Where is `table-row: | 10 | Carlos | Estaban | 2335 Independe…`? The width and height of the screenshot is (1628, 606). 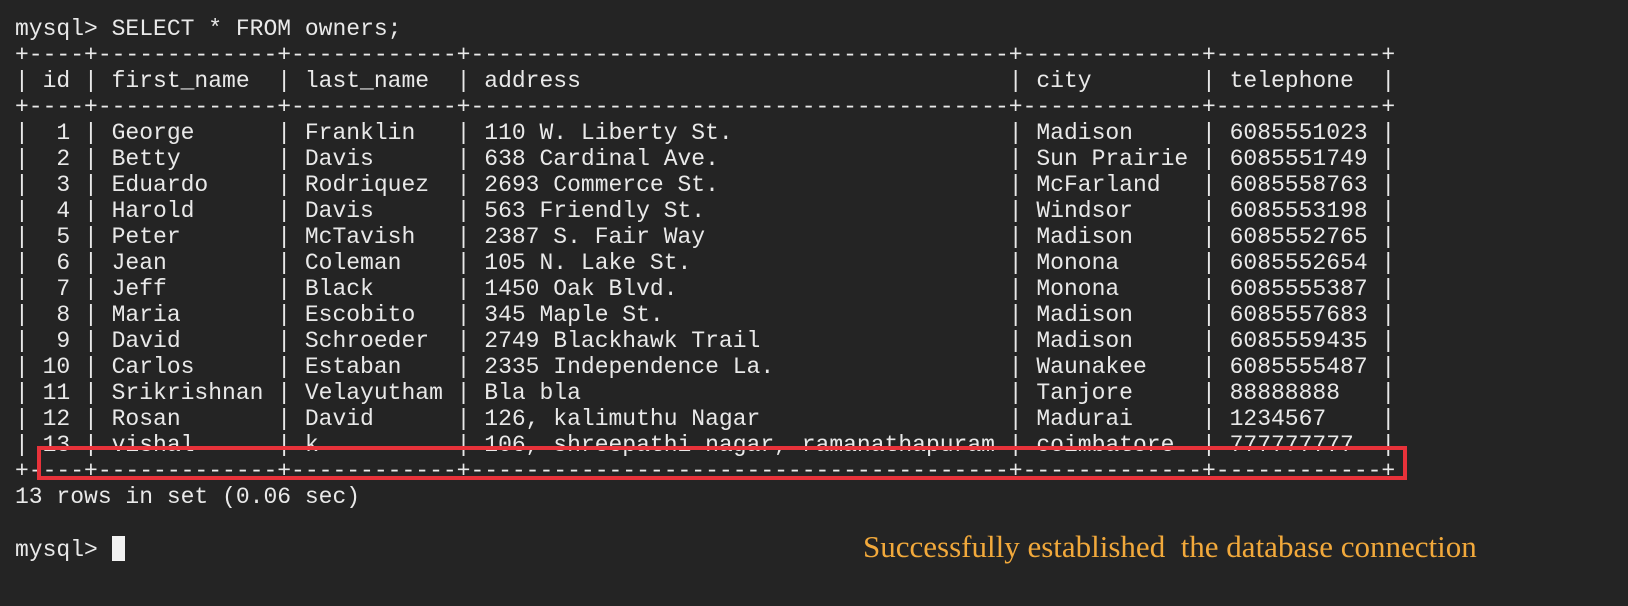
table-row: | 10 | Carlos | Estaban | 2335 Independe… is located at coordinates (705, 367).